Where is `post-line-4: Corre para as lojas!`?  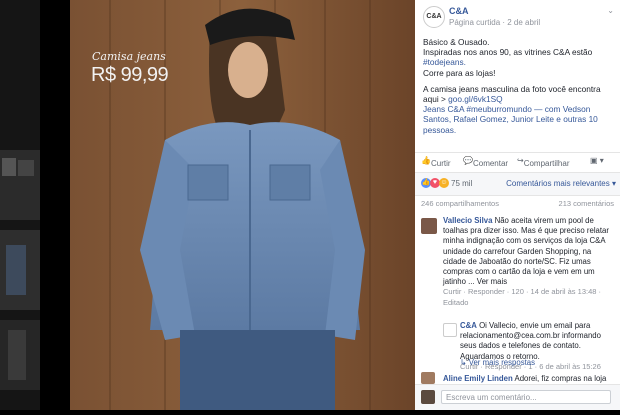 post-line-4: Corre para as lojas! is located at coordinates (459, 72).